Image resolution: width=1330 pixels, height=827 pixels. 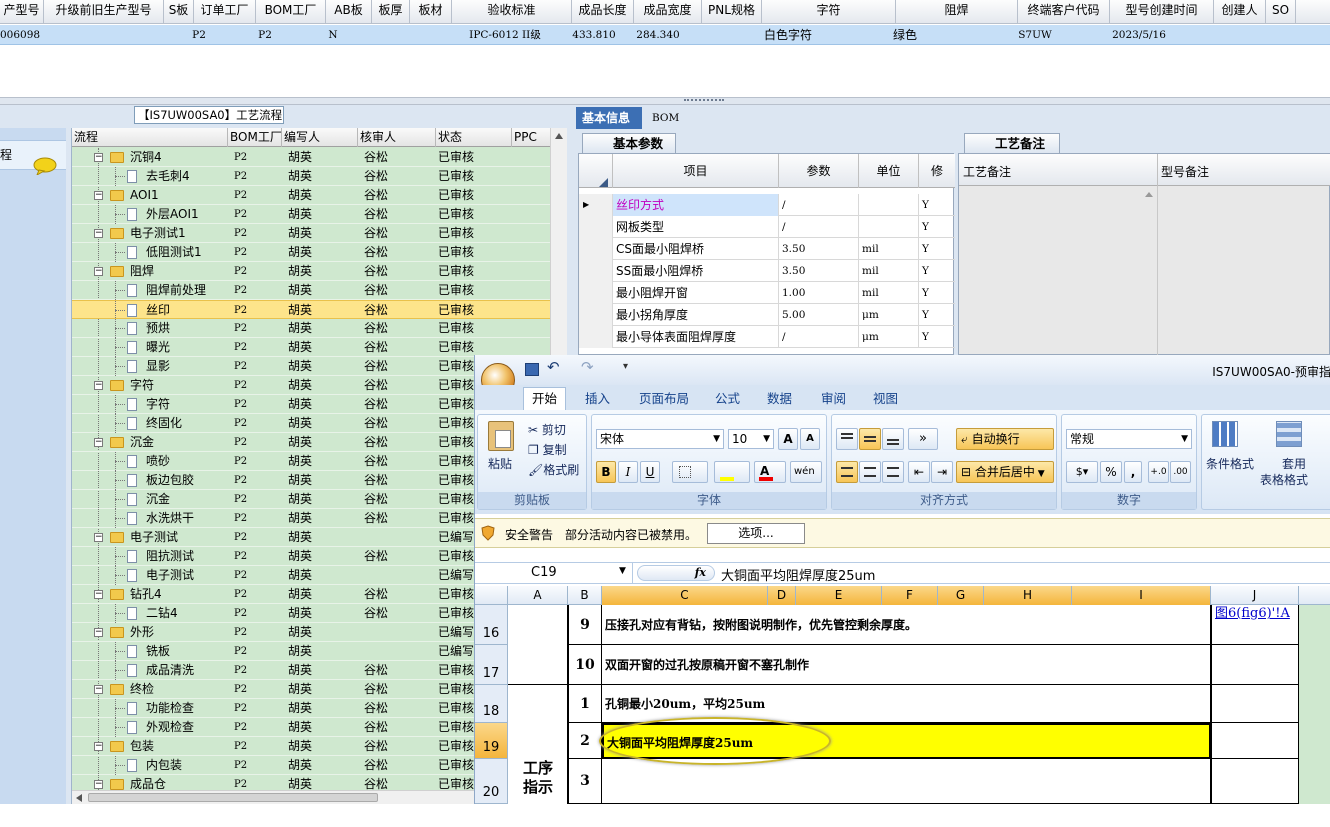 I want to click on align-top-icon, so click(x=847, y=439).